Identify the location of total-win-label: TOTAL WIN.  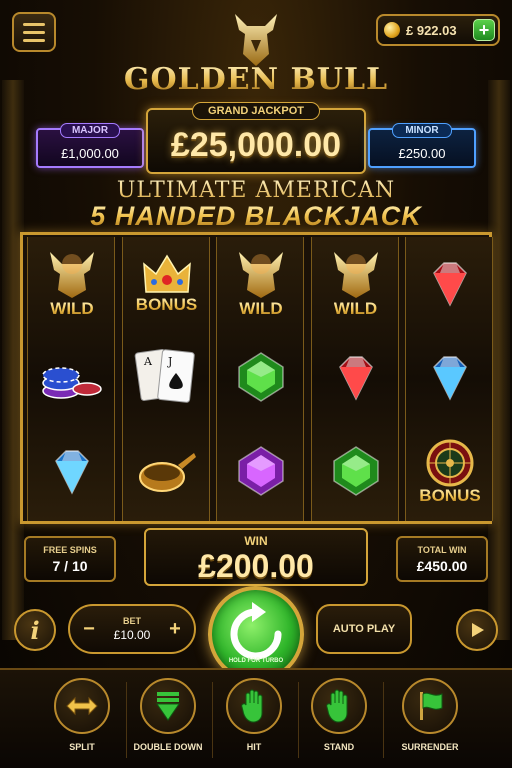
(442, 550).